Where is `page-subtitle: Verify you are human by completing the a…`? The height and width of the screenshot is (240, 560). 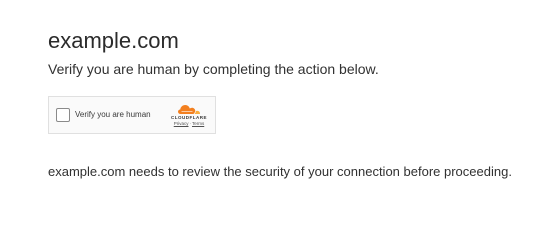 page-subtitle: Verify you are human by completing the a… is located at coordinates (213, 69).